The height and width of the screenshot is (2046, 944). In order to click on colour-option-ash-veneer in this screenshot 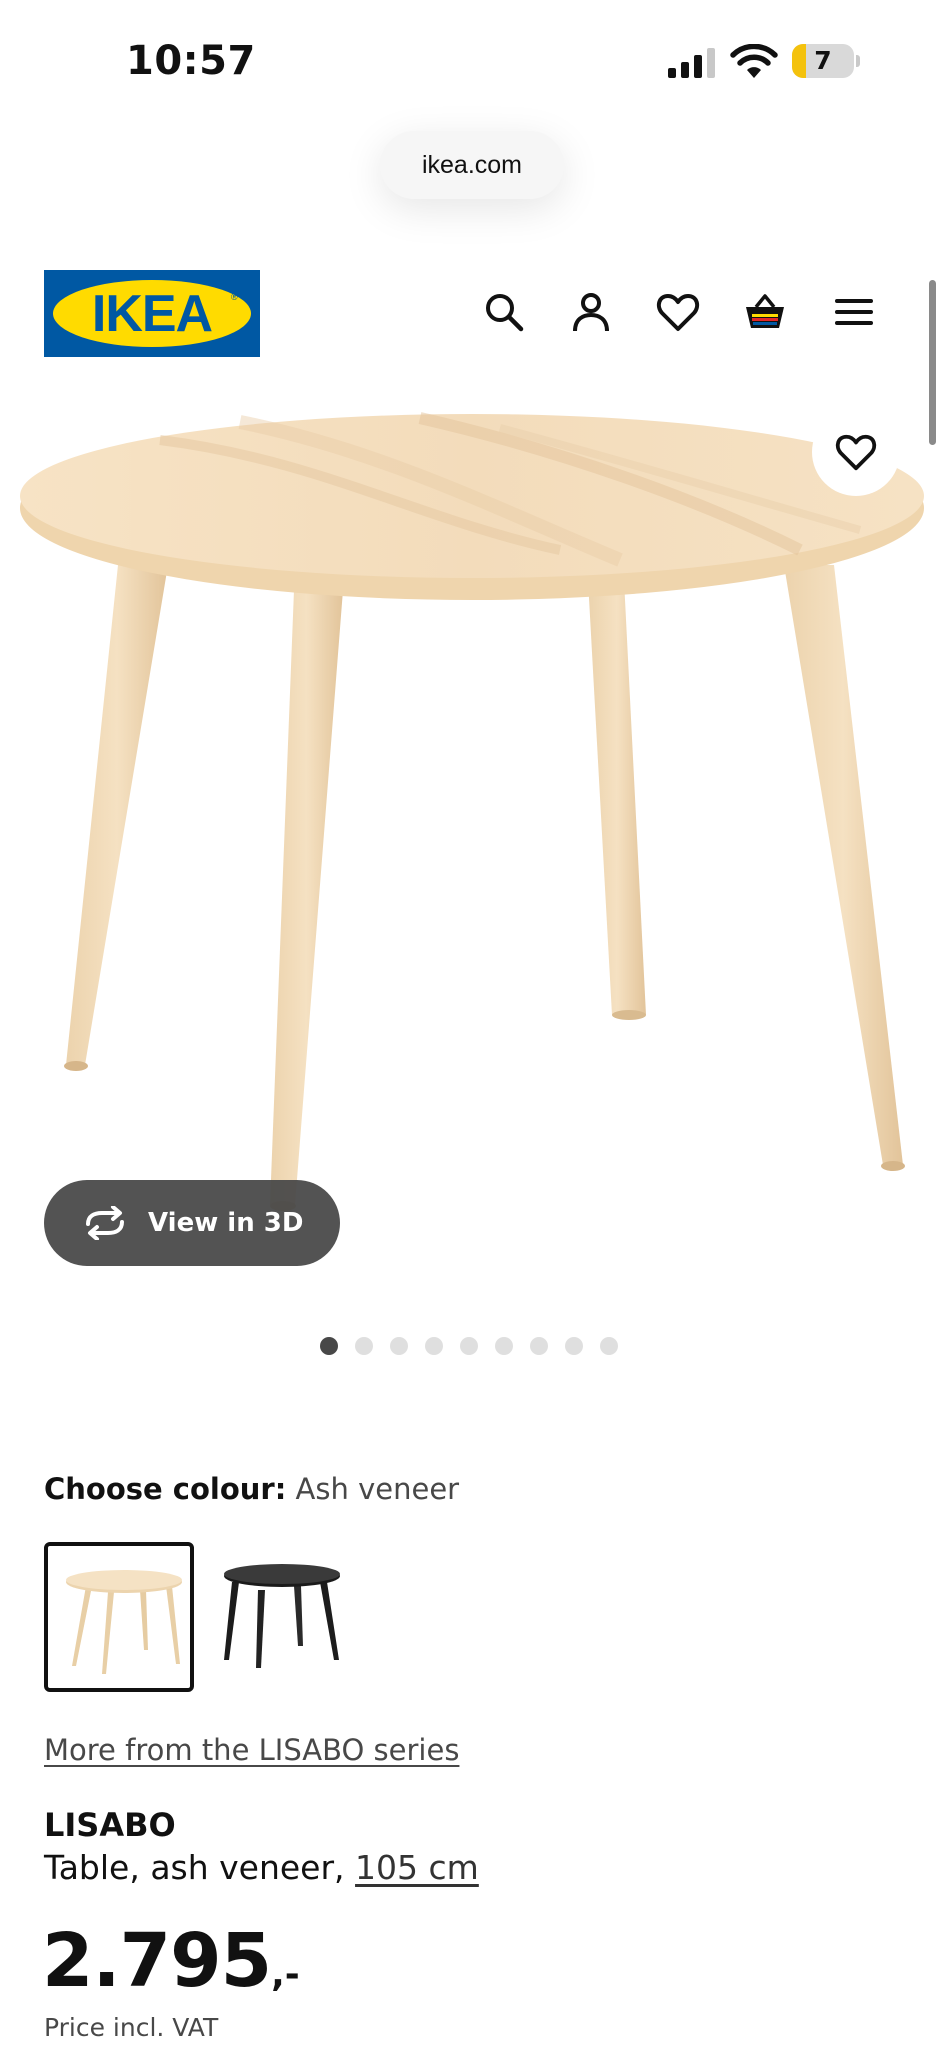, I will do `click(119, 1617)`.